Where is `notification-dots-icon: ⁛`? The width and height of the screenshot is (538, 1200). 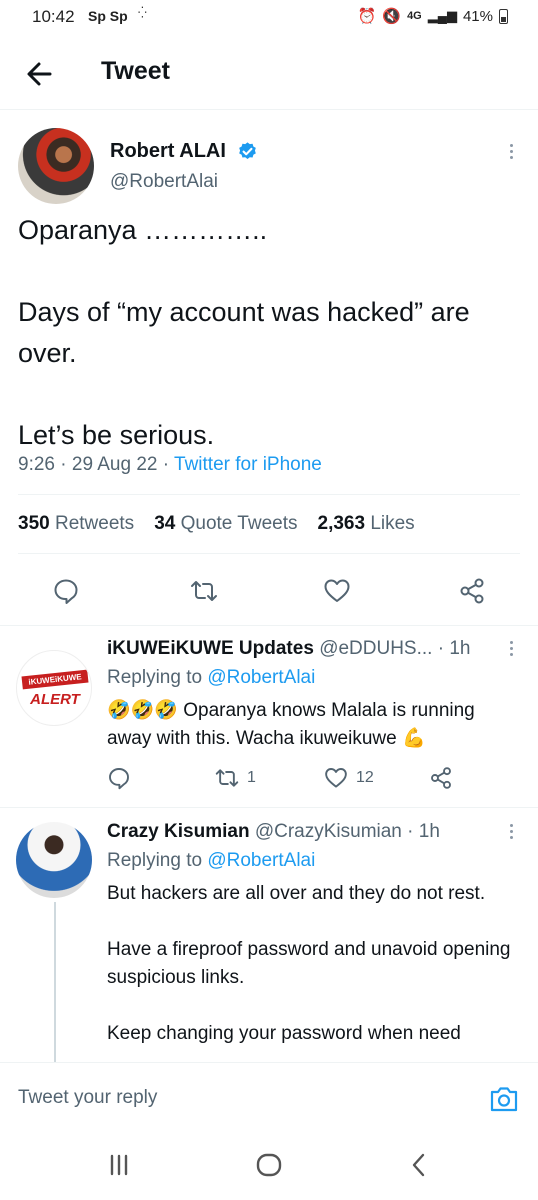
notification-dots-icon: ⁛ is located at coordinates (142, 13).